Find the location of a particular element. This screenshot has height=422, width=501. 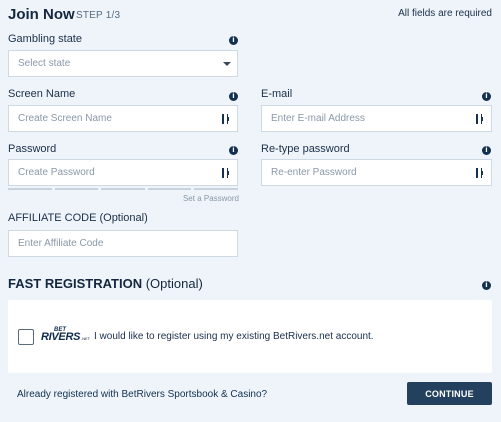

password-strength-meter is located at coordinates (123, 189).